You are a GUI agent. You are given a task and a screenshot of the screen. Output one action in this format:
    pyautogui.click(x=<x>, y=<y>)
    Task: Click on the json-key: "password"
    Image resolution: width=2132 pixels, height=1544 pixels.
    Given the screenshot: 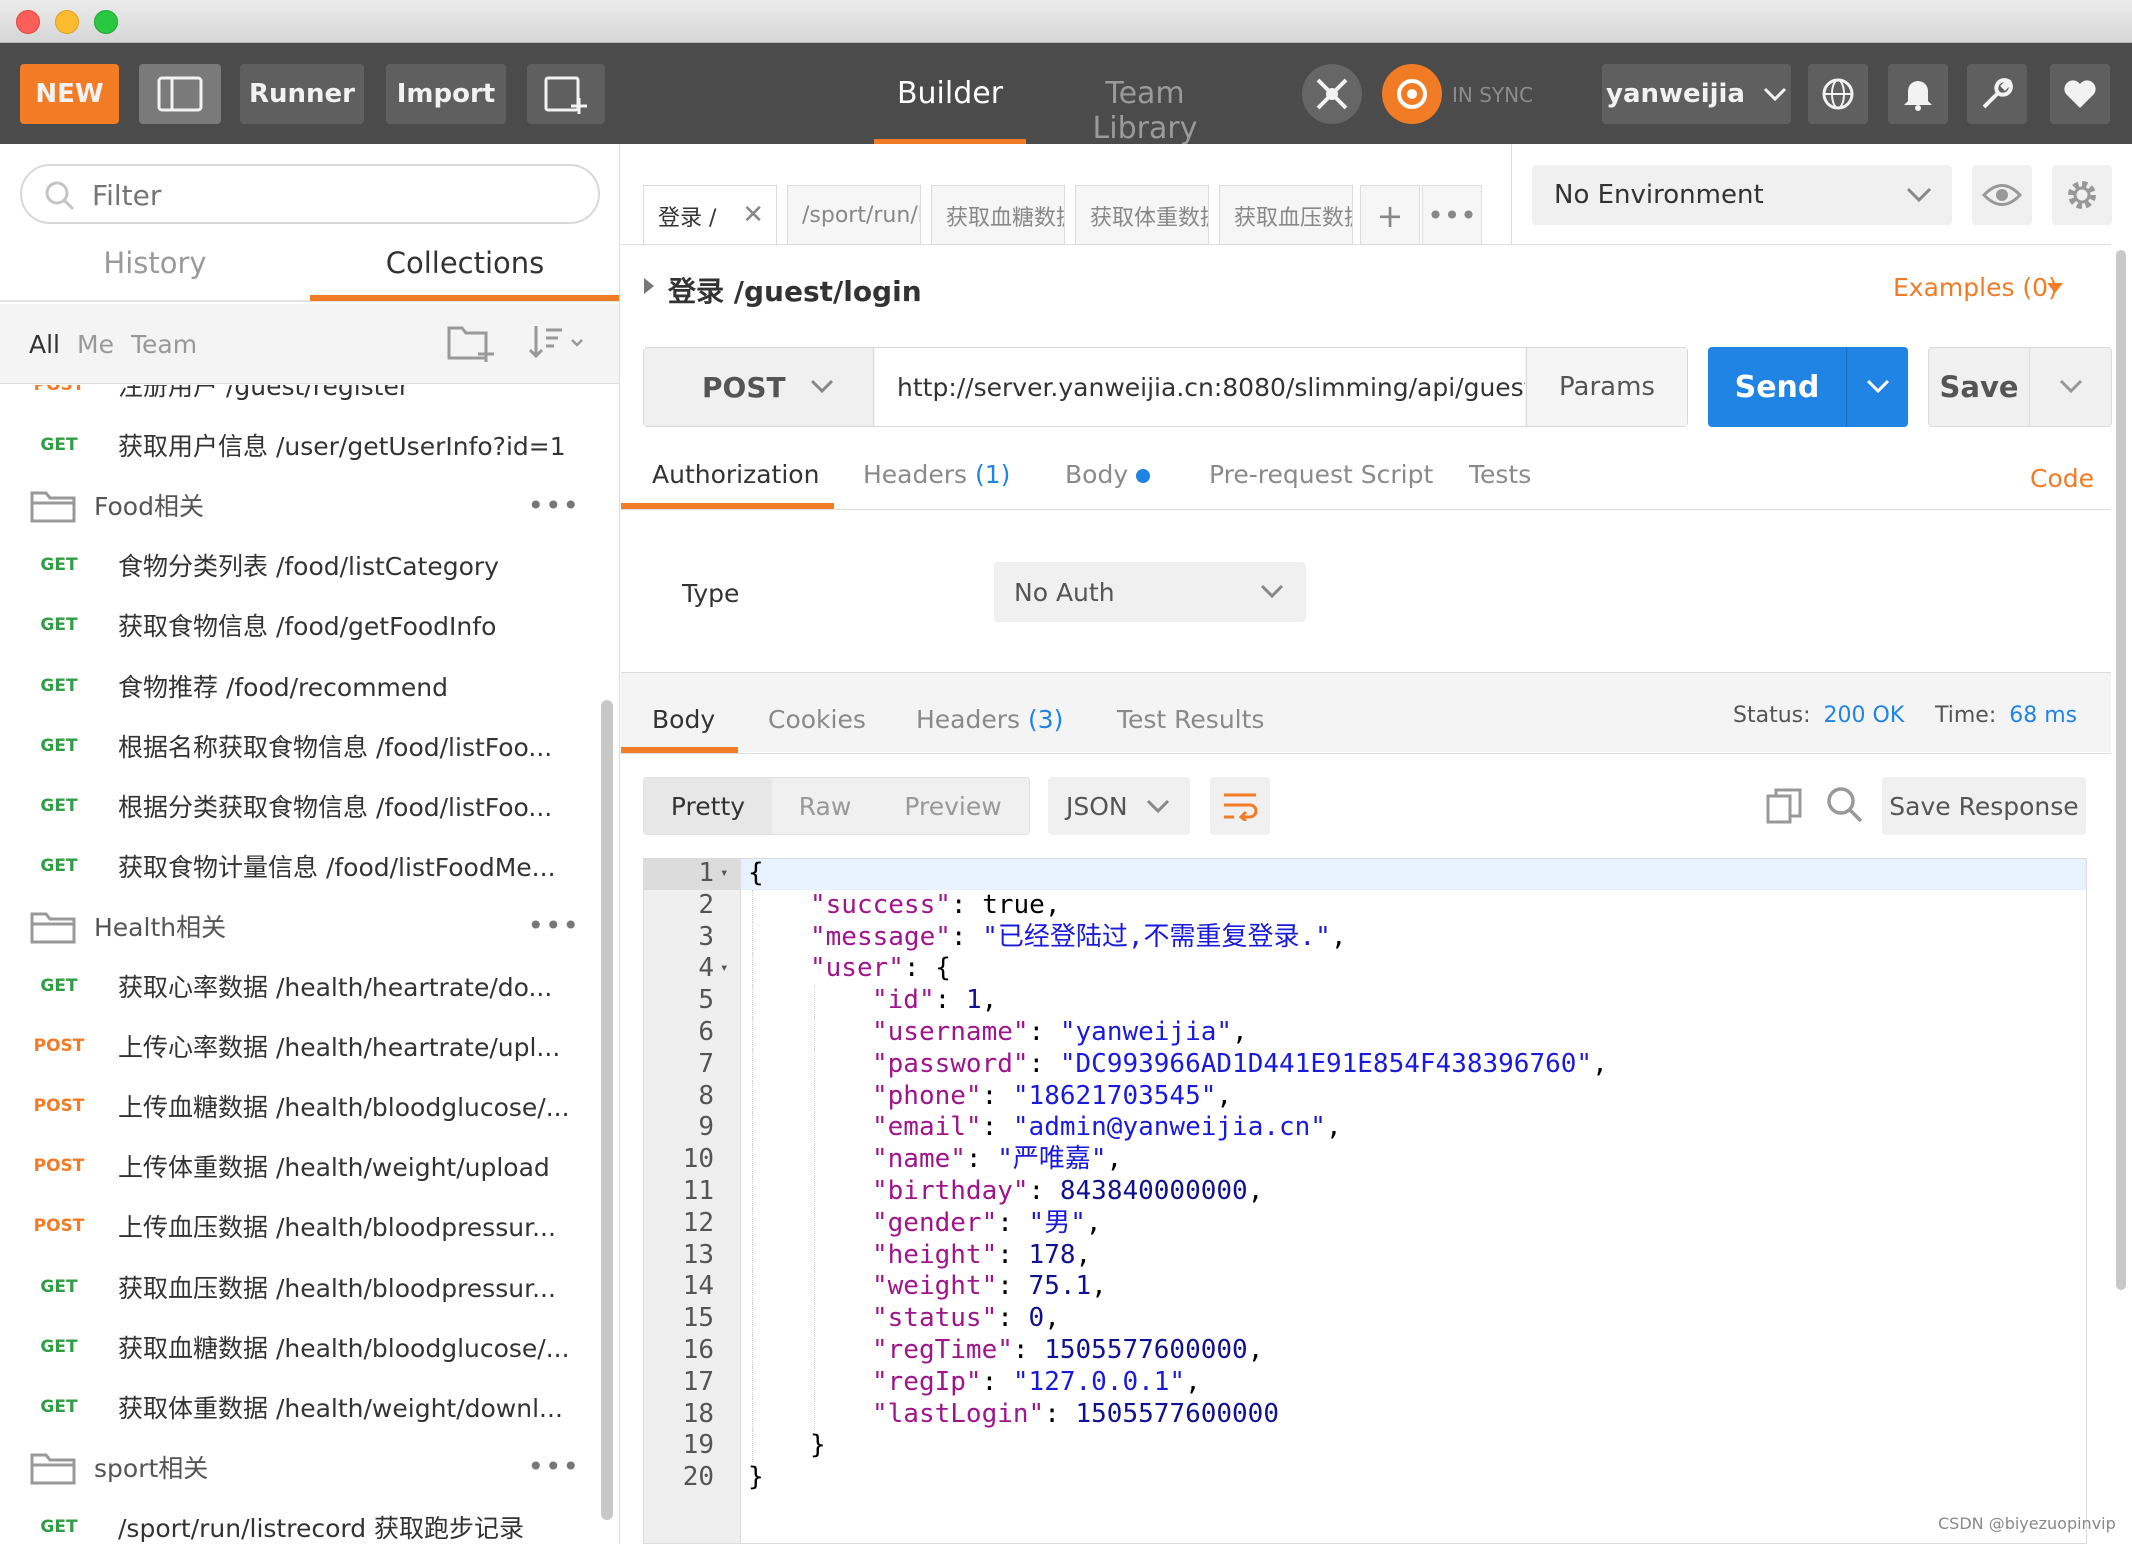 What is the action you would take?
    pyautogui.click(x=950, y=1063)
    